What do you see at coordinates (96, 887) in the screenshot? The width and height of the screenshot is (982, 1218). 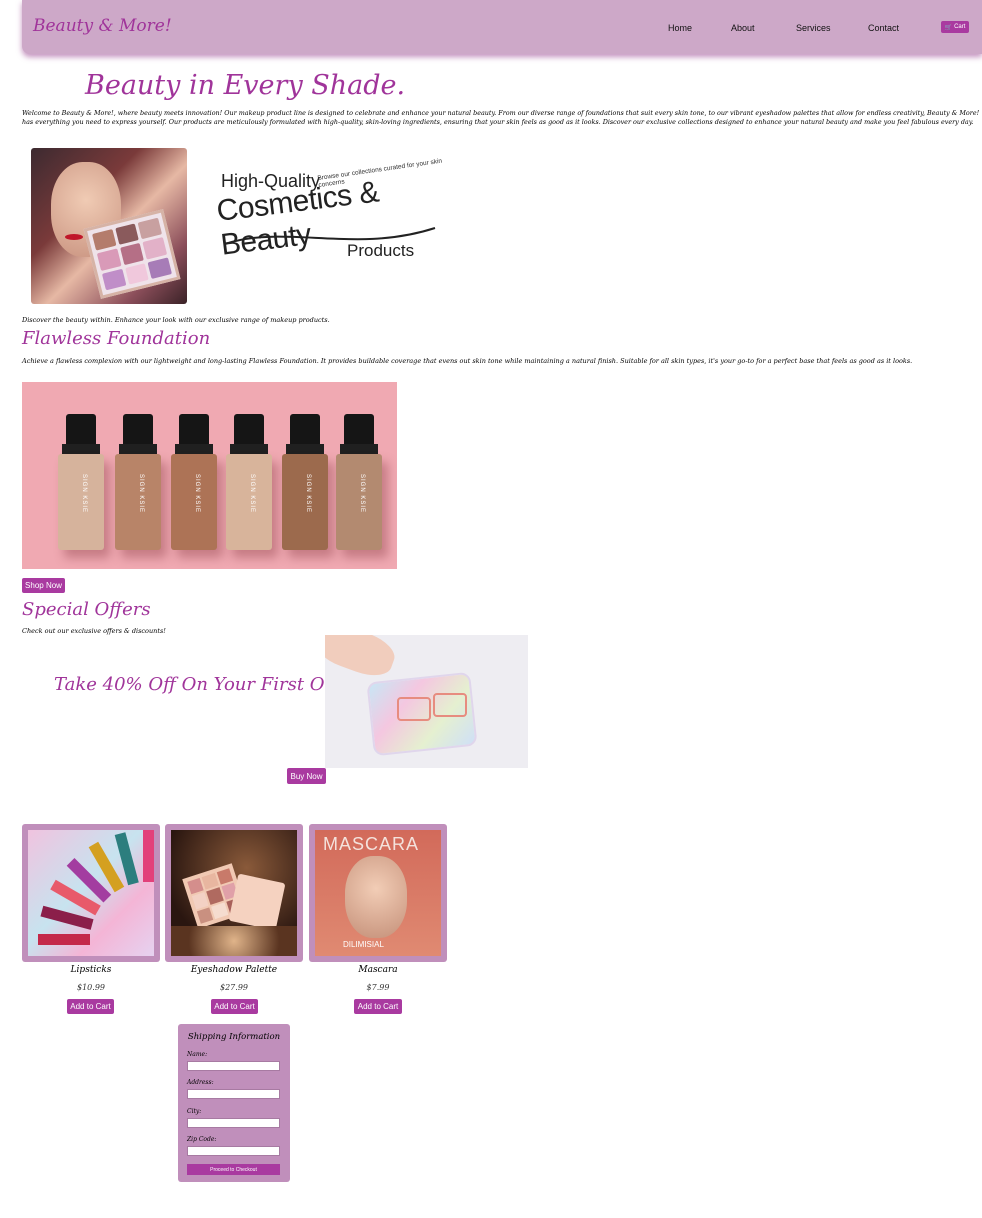 I see `lipsticks-fan` at bounding box center [96, 887].